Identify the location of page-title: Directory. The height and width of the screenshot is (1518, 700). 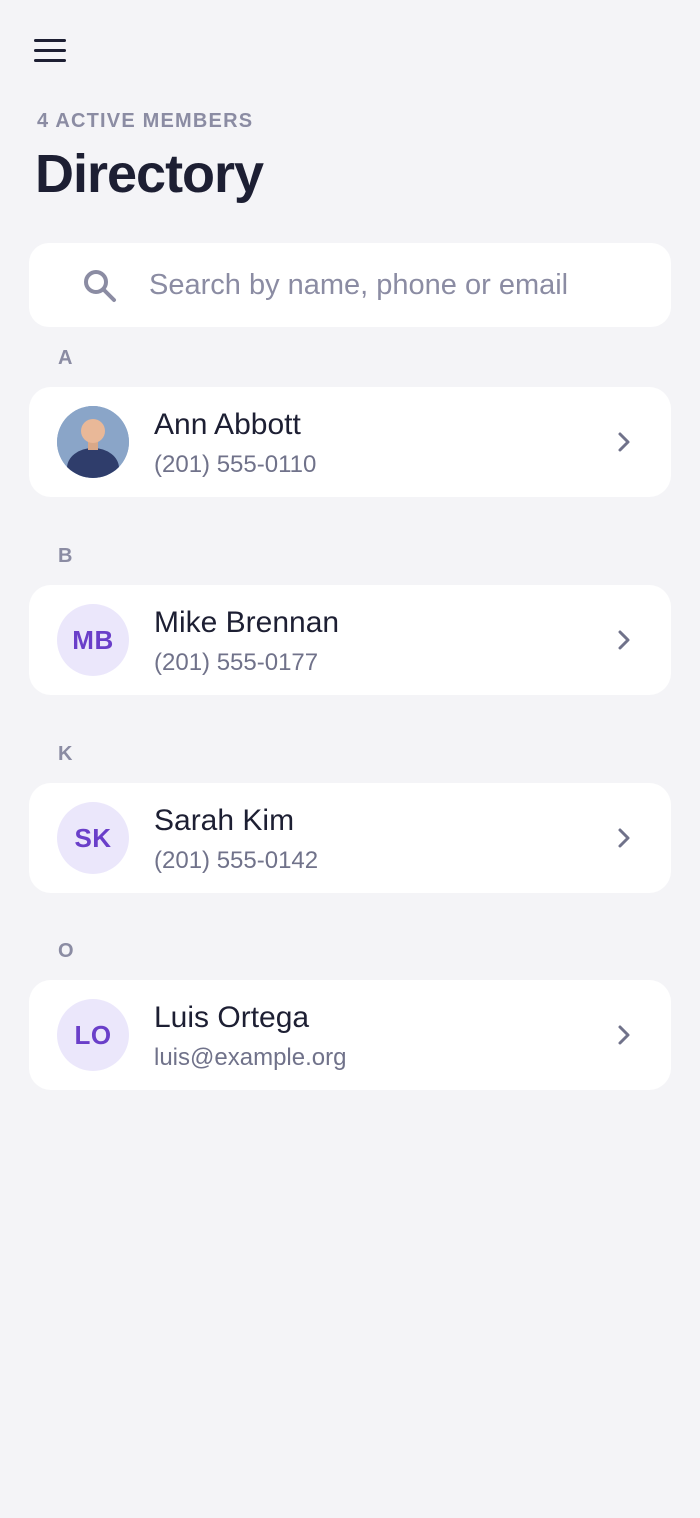
(149, 174).